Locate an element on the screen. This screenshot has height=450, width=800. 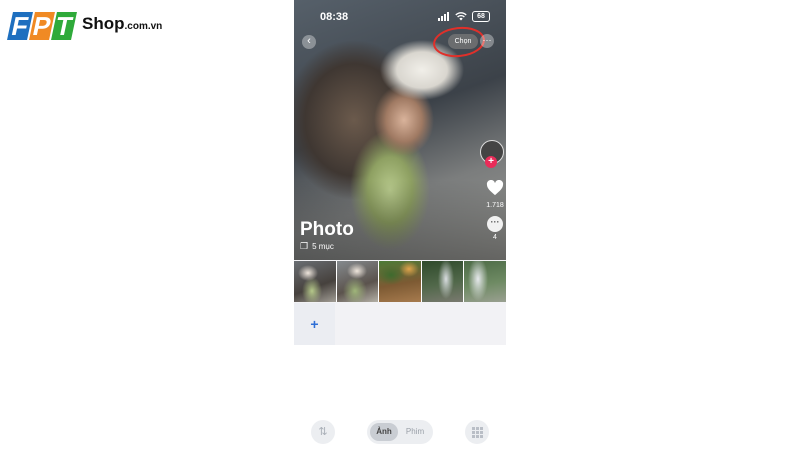
album-item-count: ❐ 5 mục is located at coordinates (317, 246).